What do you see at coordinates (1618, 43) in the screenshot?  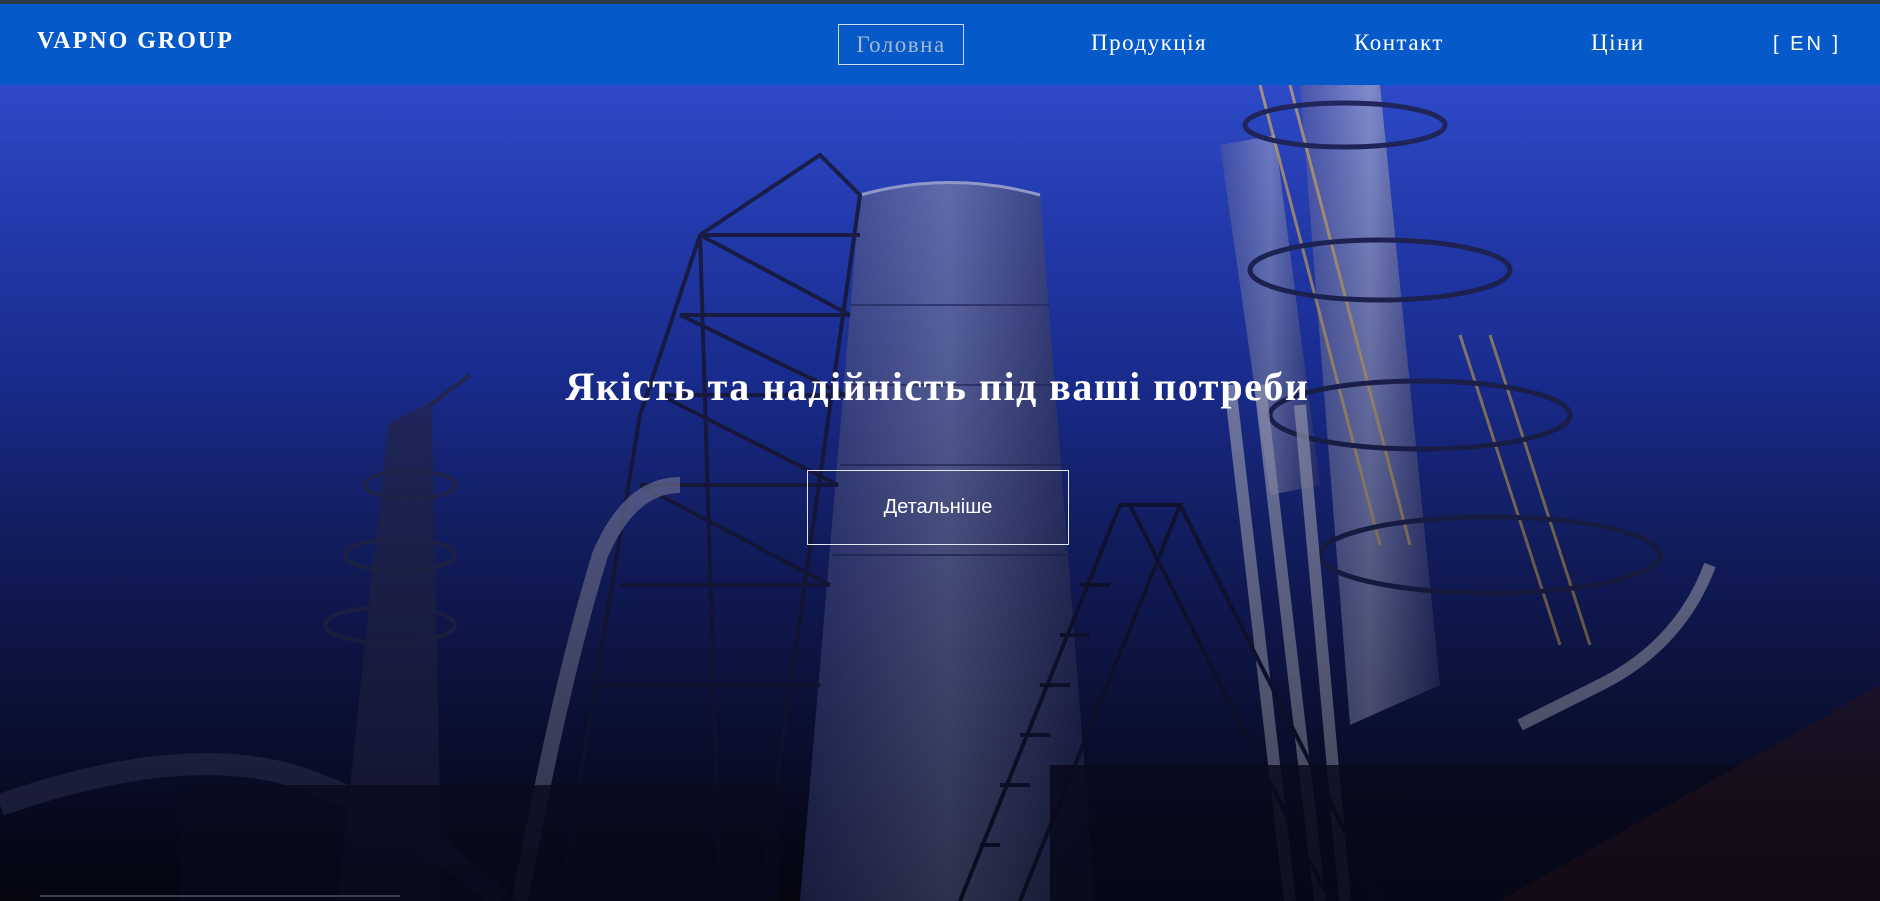 I see `nav-link-prices: Ціни` at bounding box center [1618, 43].